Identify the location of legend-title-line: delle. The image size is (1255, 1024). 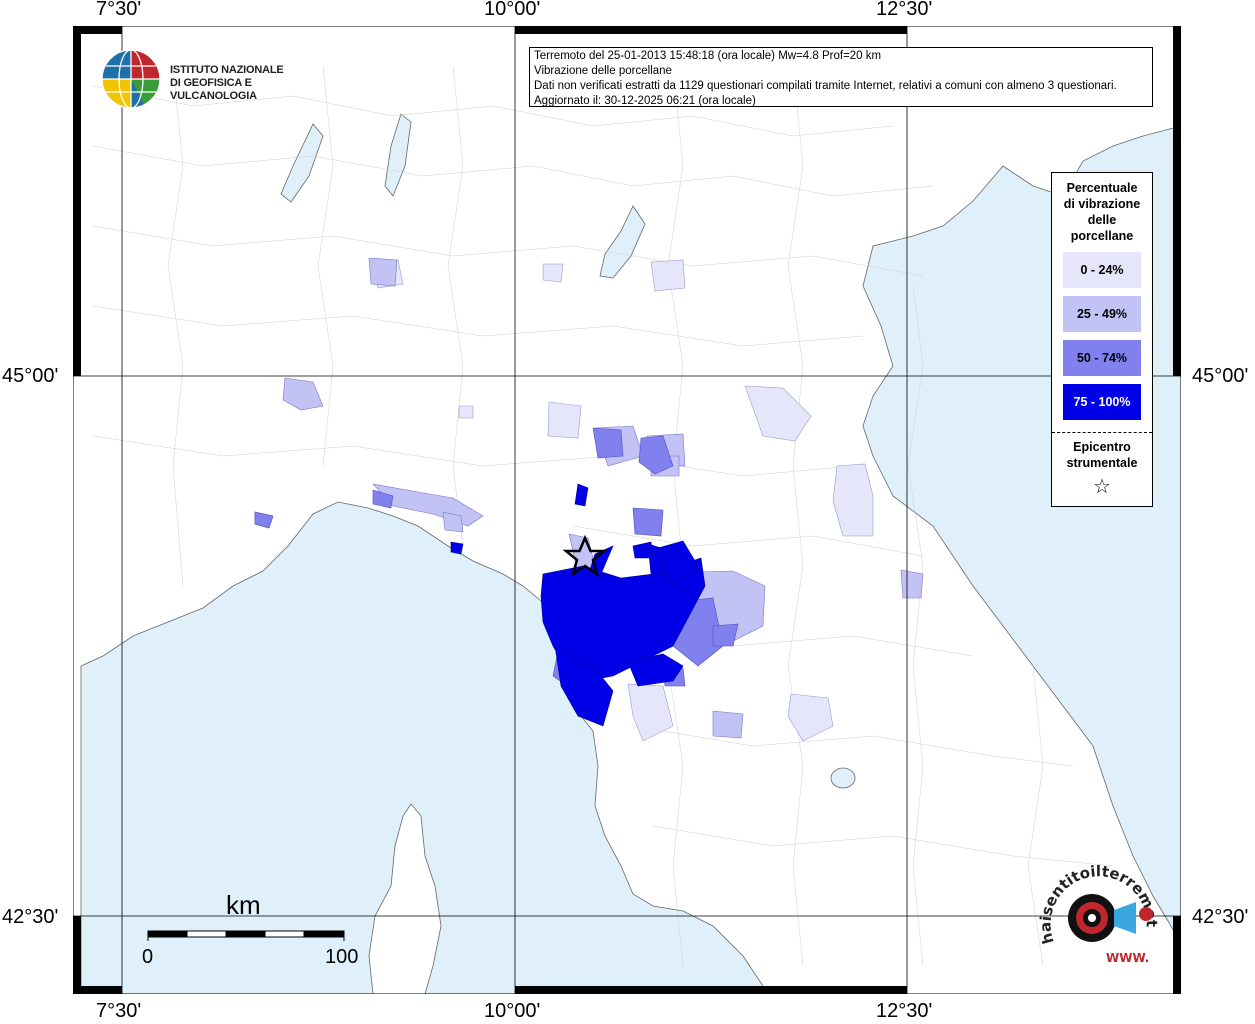
(1102, 220).